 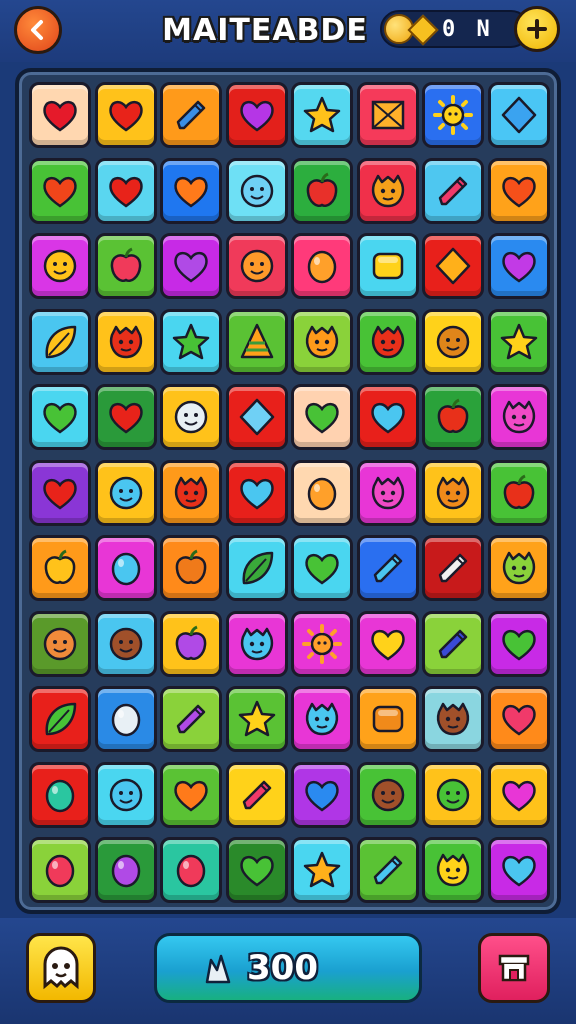 What do you see at coordinates (265, 30) in the screenshot?
I see `game-title: MAITEABDE` at bounding box center [265, 30].